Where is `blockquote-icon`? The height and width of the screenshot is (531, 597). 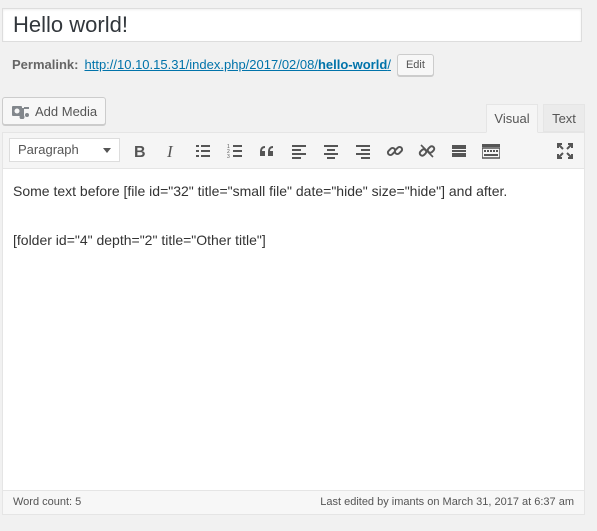 blockquote-icon is located at coordinates (266, 151).